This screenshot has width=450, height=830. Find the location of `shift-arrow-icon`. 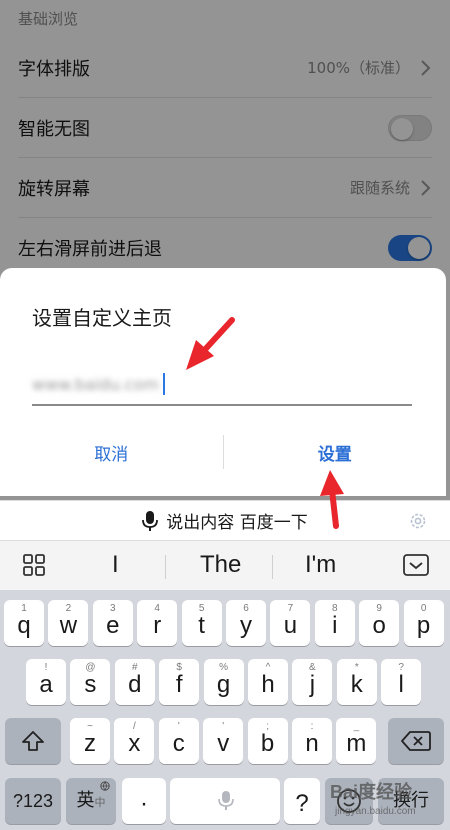

shift-arrow-icon is located at coordinates (33, 741).